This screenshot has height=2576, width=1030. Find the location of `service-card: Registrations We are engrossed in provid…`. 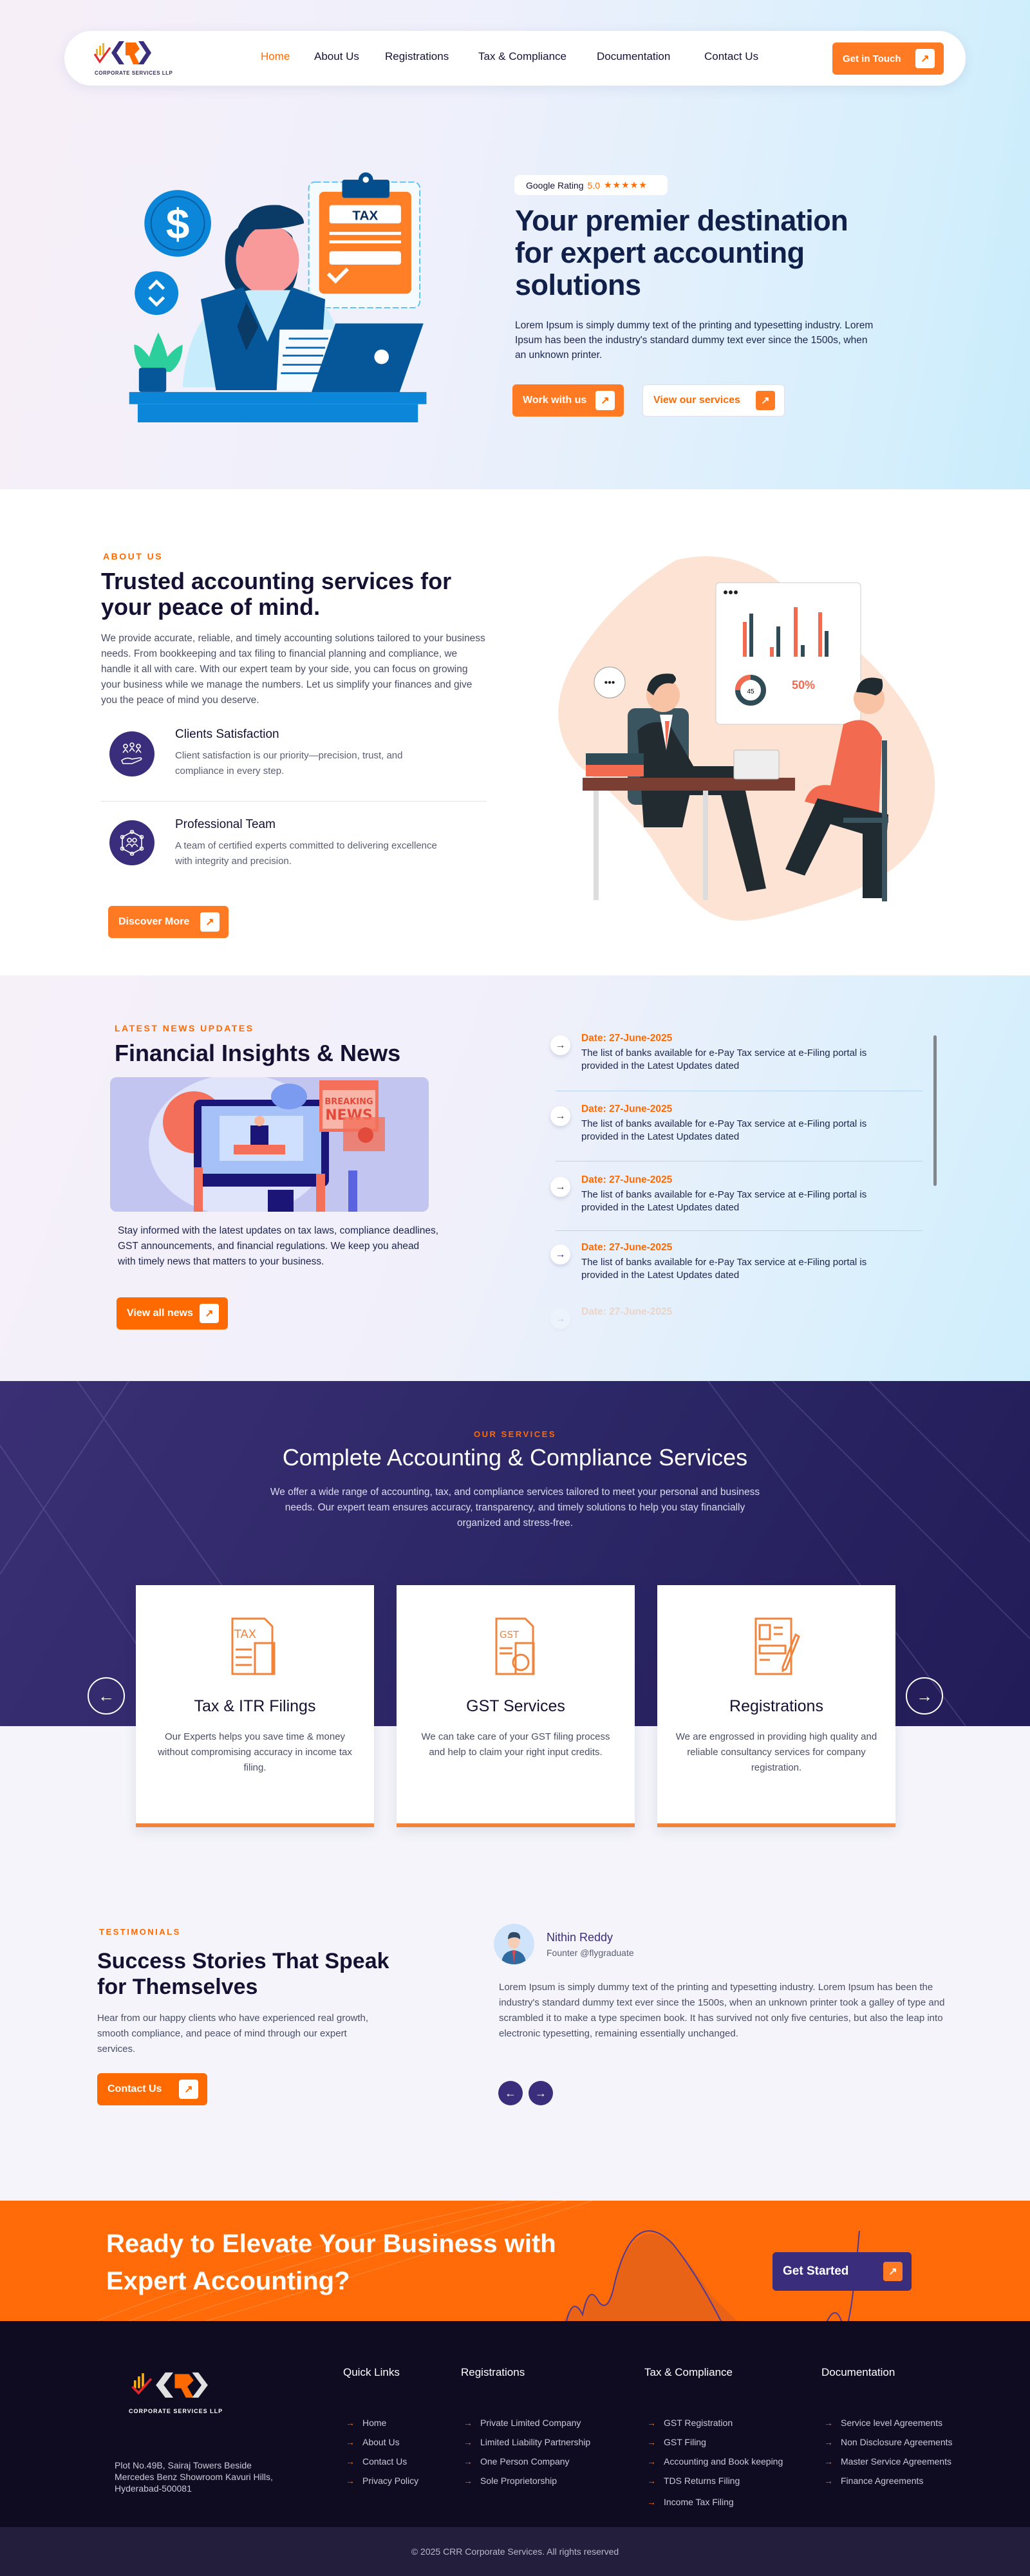

service-card: Registrations We are engrossed in provid… is located at coordinates (776, 1706).